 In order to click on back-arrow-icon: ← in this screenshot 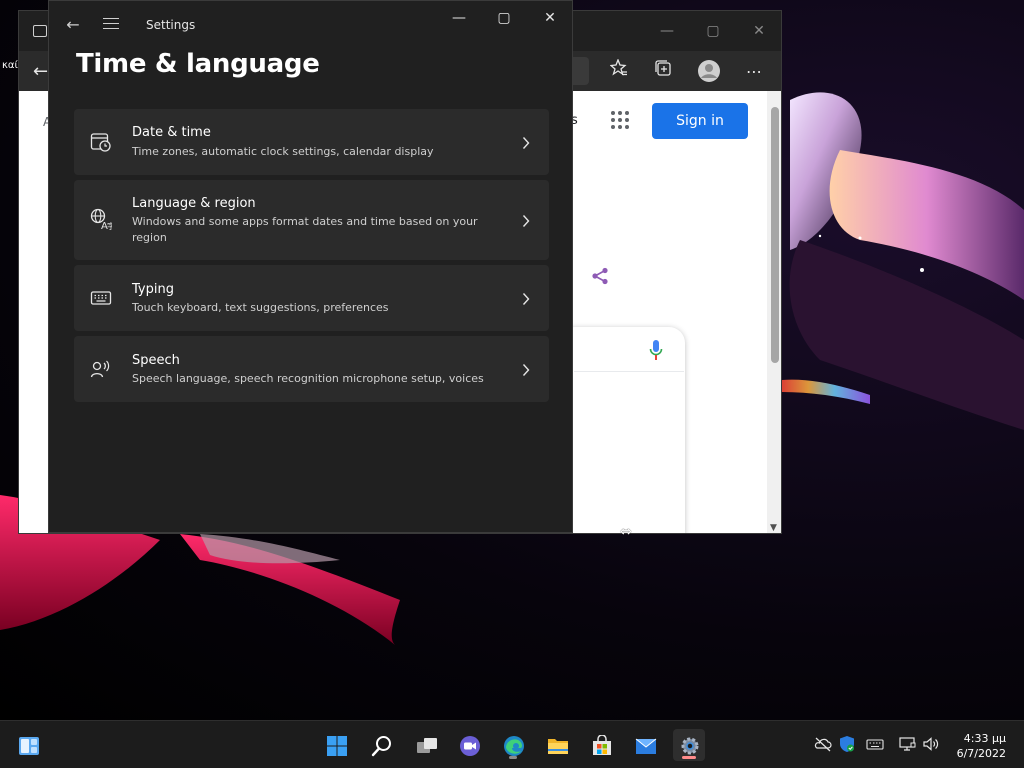, I will do `click(73, 25)`.